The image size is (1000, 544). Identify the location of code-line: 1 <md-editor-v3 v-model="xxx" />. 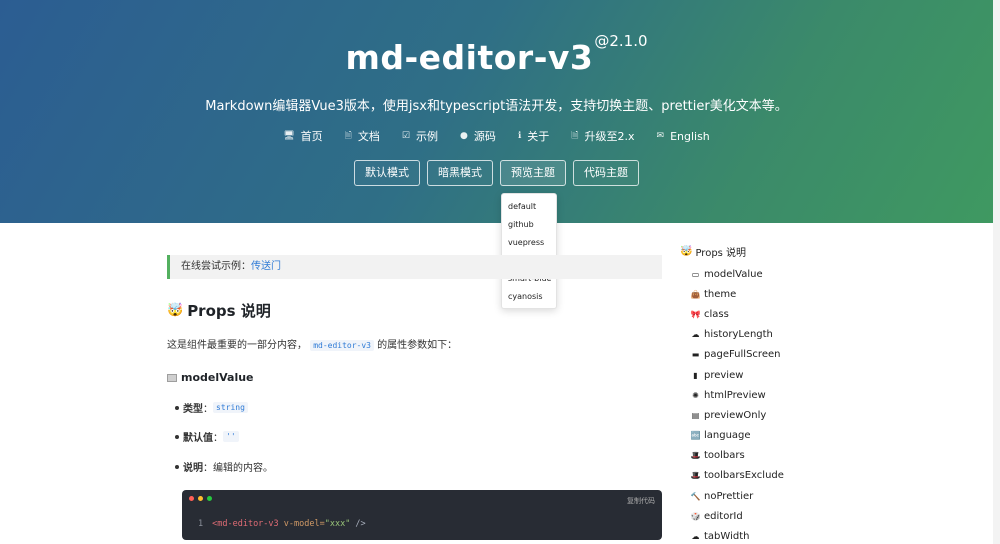
(282, 524).